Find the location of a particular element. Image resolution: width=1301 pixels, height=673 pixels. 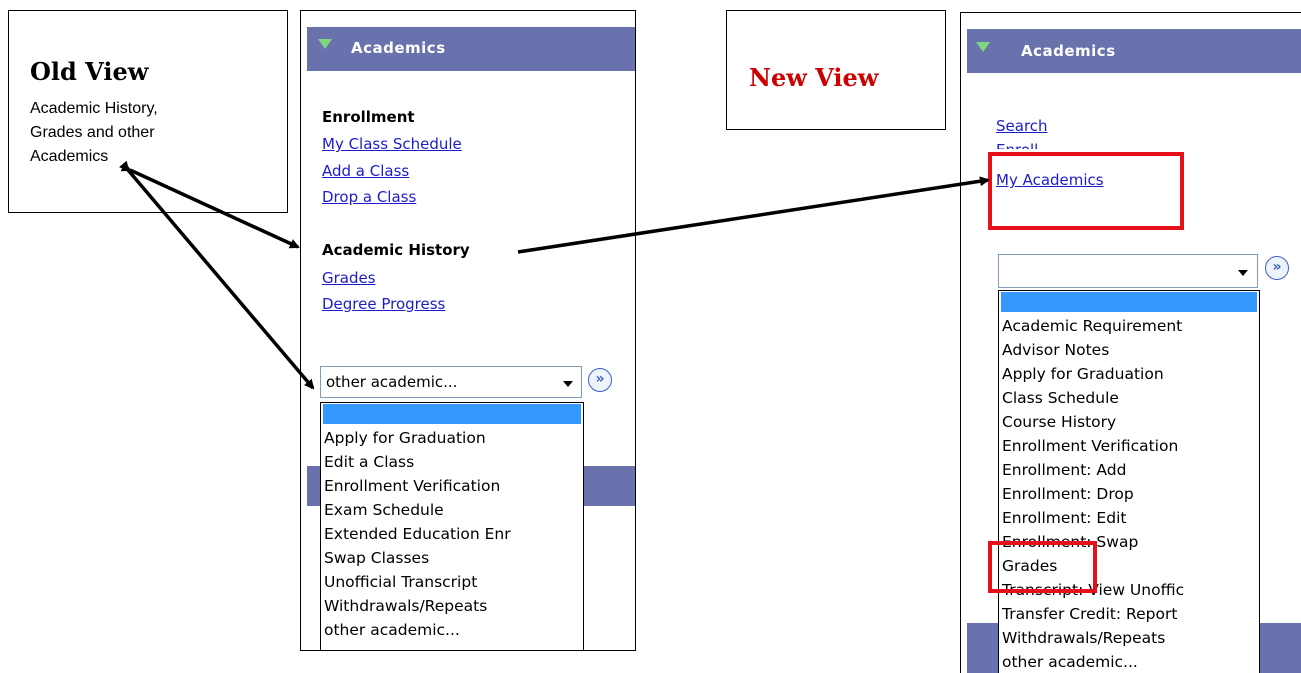

old-academics-title: Academics is located at coordinates (398, 48).